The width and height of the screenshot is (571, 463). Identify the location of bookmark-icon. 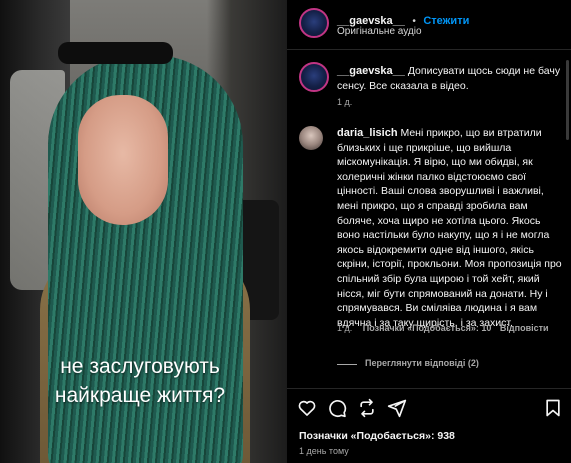
(553, 408).